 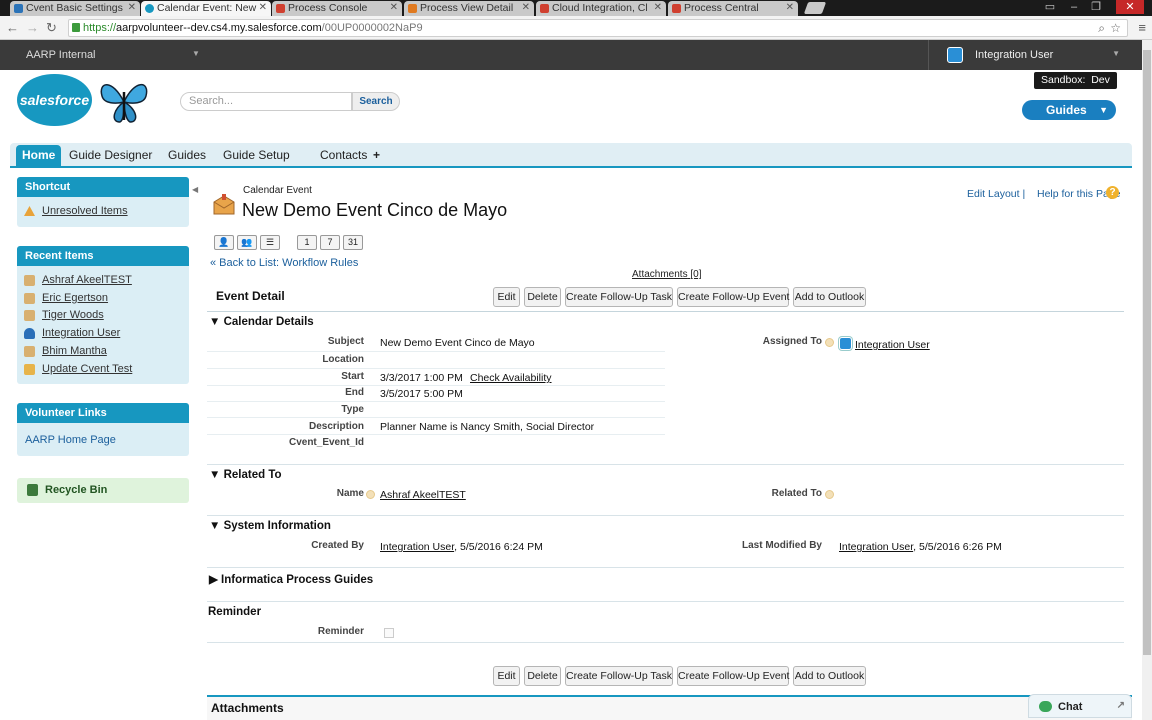 What do you see at coordinates (75, 8) in the screenshot?
I see `browser-tab: Cvent Basic Settings ✕` at bounding box center [75, 8].